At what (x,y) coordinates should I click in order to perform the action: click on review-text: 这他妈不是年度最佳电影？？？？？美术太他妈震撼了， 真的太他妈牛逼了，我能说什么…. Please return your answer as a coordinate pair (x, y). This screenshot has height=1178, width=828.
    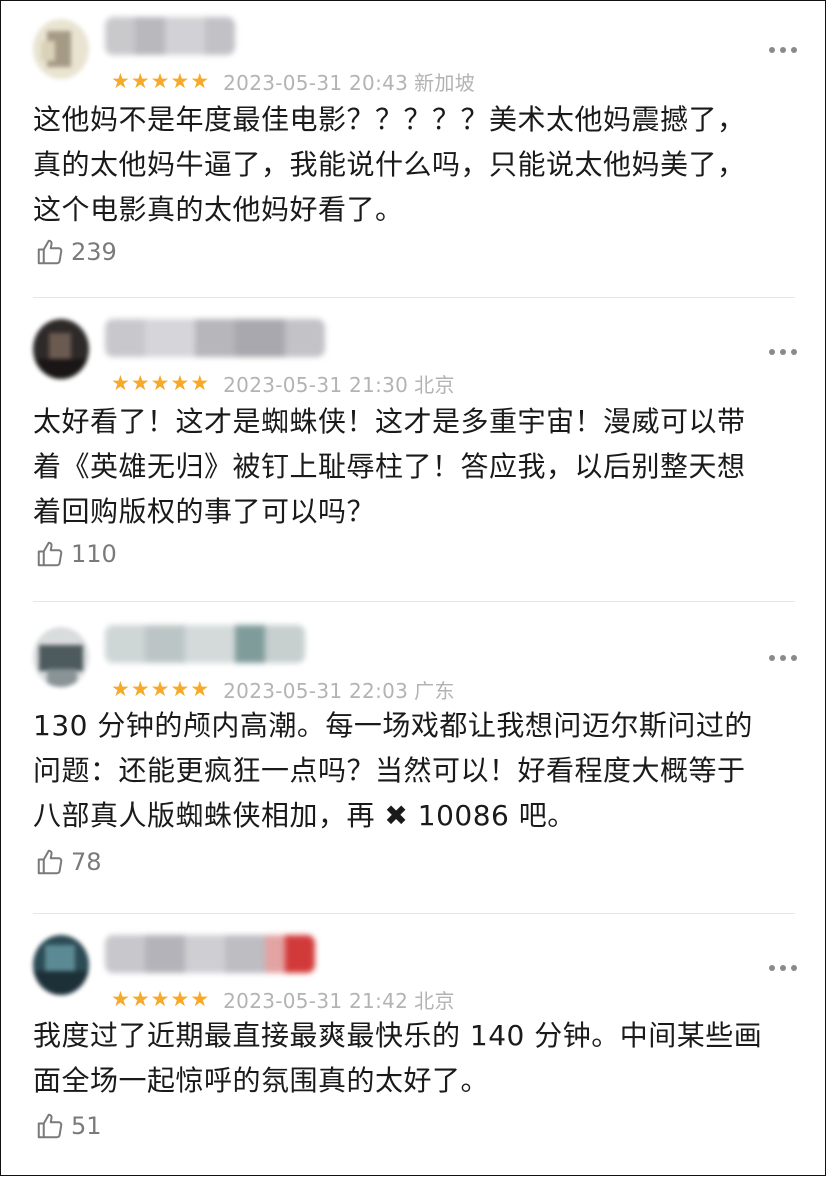
    Looking at the image, I should click on (389, 164).